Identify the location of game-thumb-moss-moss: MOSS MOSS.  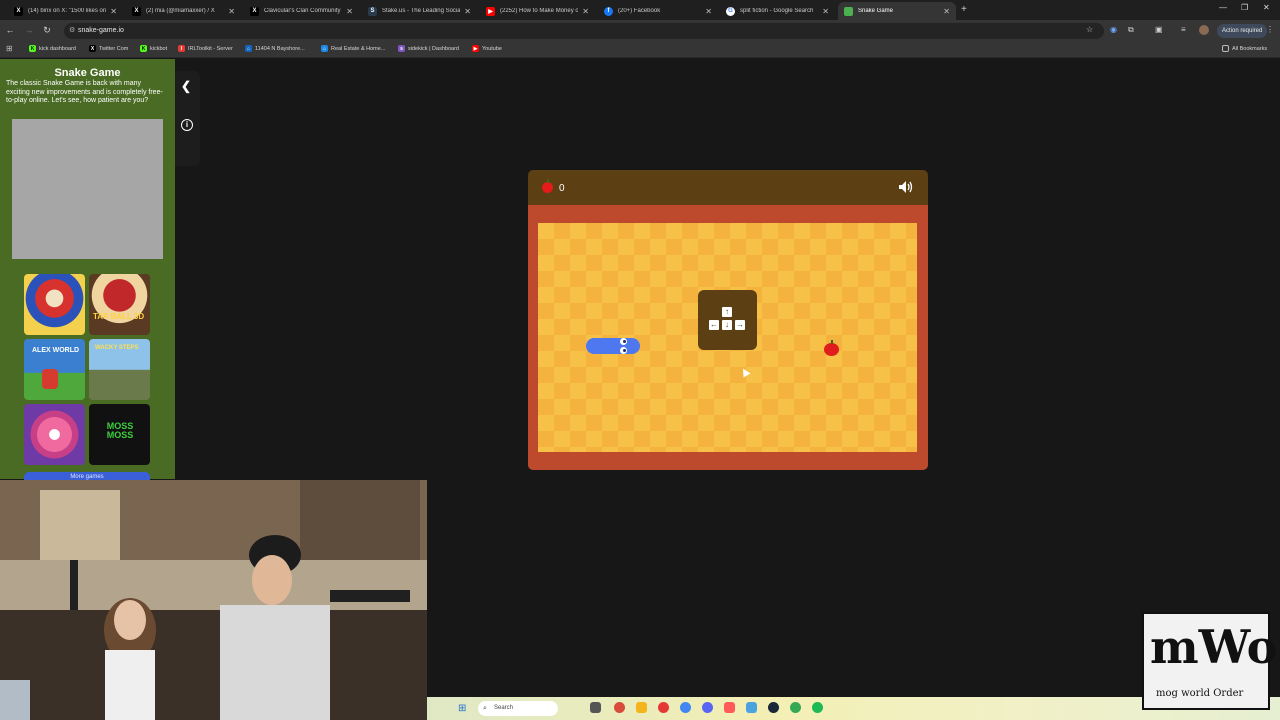
(119, 434).